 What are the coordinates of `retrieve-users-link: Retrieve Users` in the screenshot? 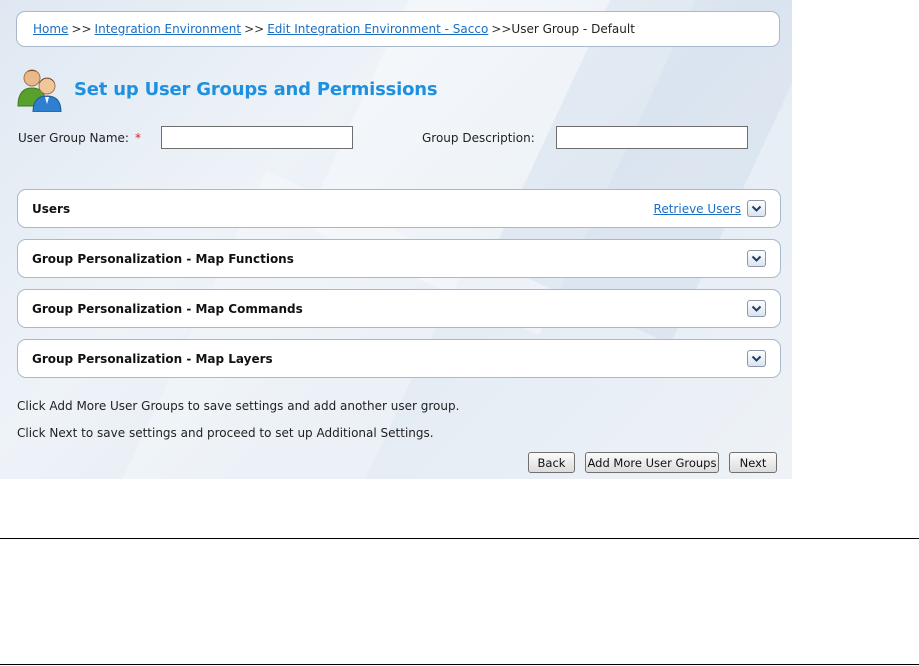 It's located at (697, 209).